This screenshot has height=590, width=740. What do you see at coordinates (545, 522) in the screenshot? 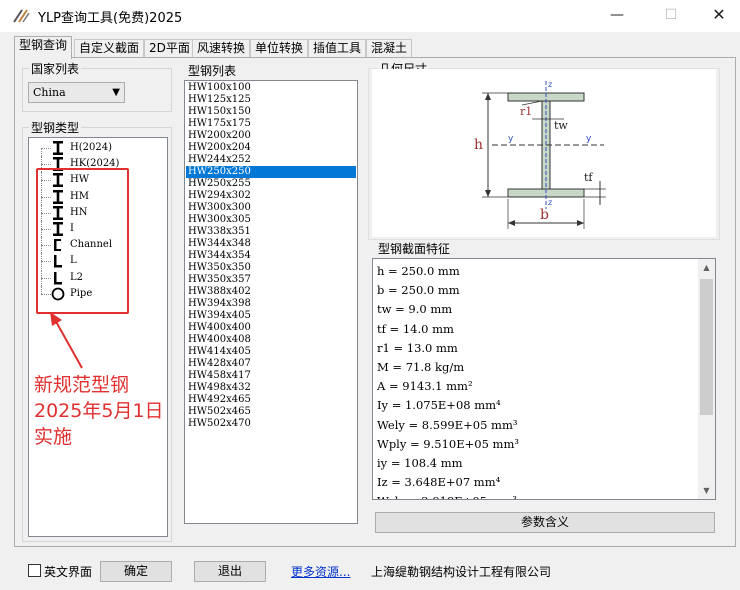
I see `parameter-meaning-button: 参数含义` at bounding box center [545, 522].